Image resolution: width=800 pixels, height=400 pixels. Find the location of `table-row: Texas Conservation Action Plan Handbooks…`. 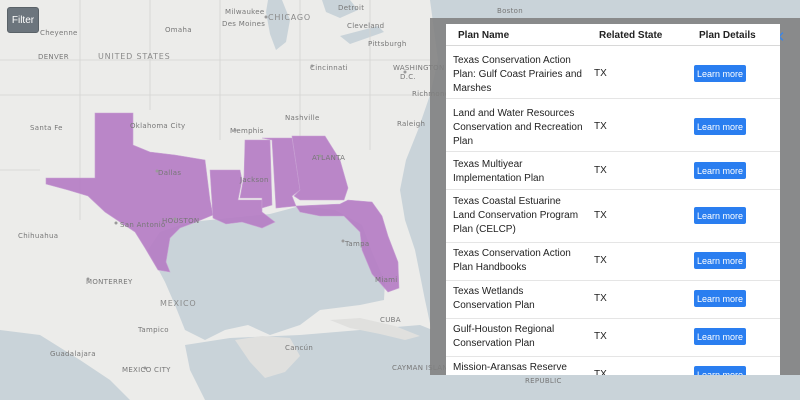

table-row: Texas Conservation Action Plan Handbooks… is located at coordinates (613, 262).